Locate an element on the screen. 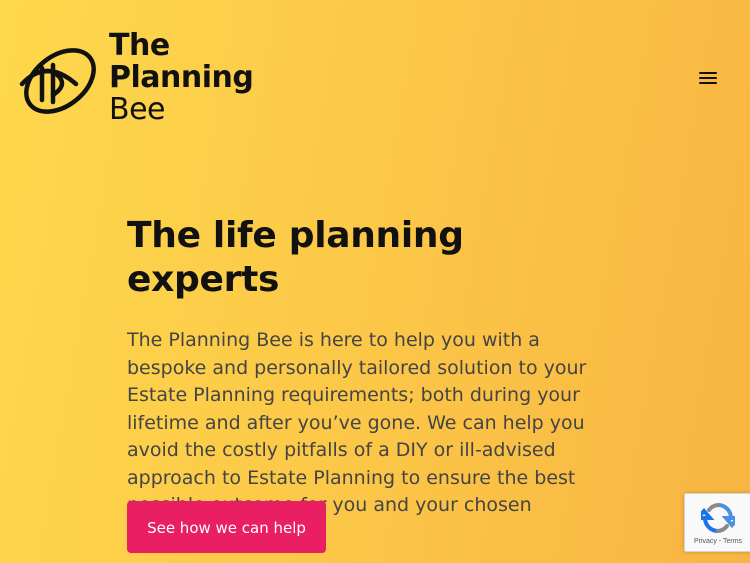  site-logo: The Planning Bee is located at coordinates (136, 80).